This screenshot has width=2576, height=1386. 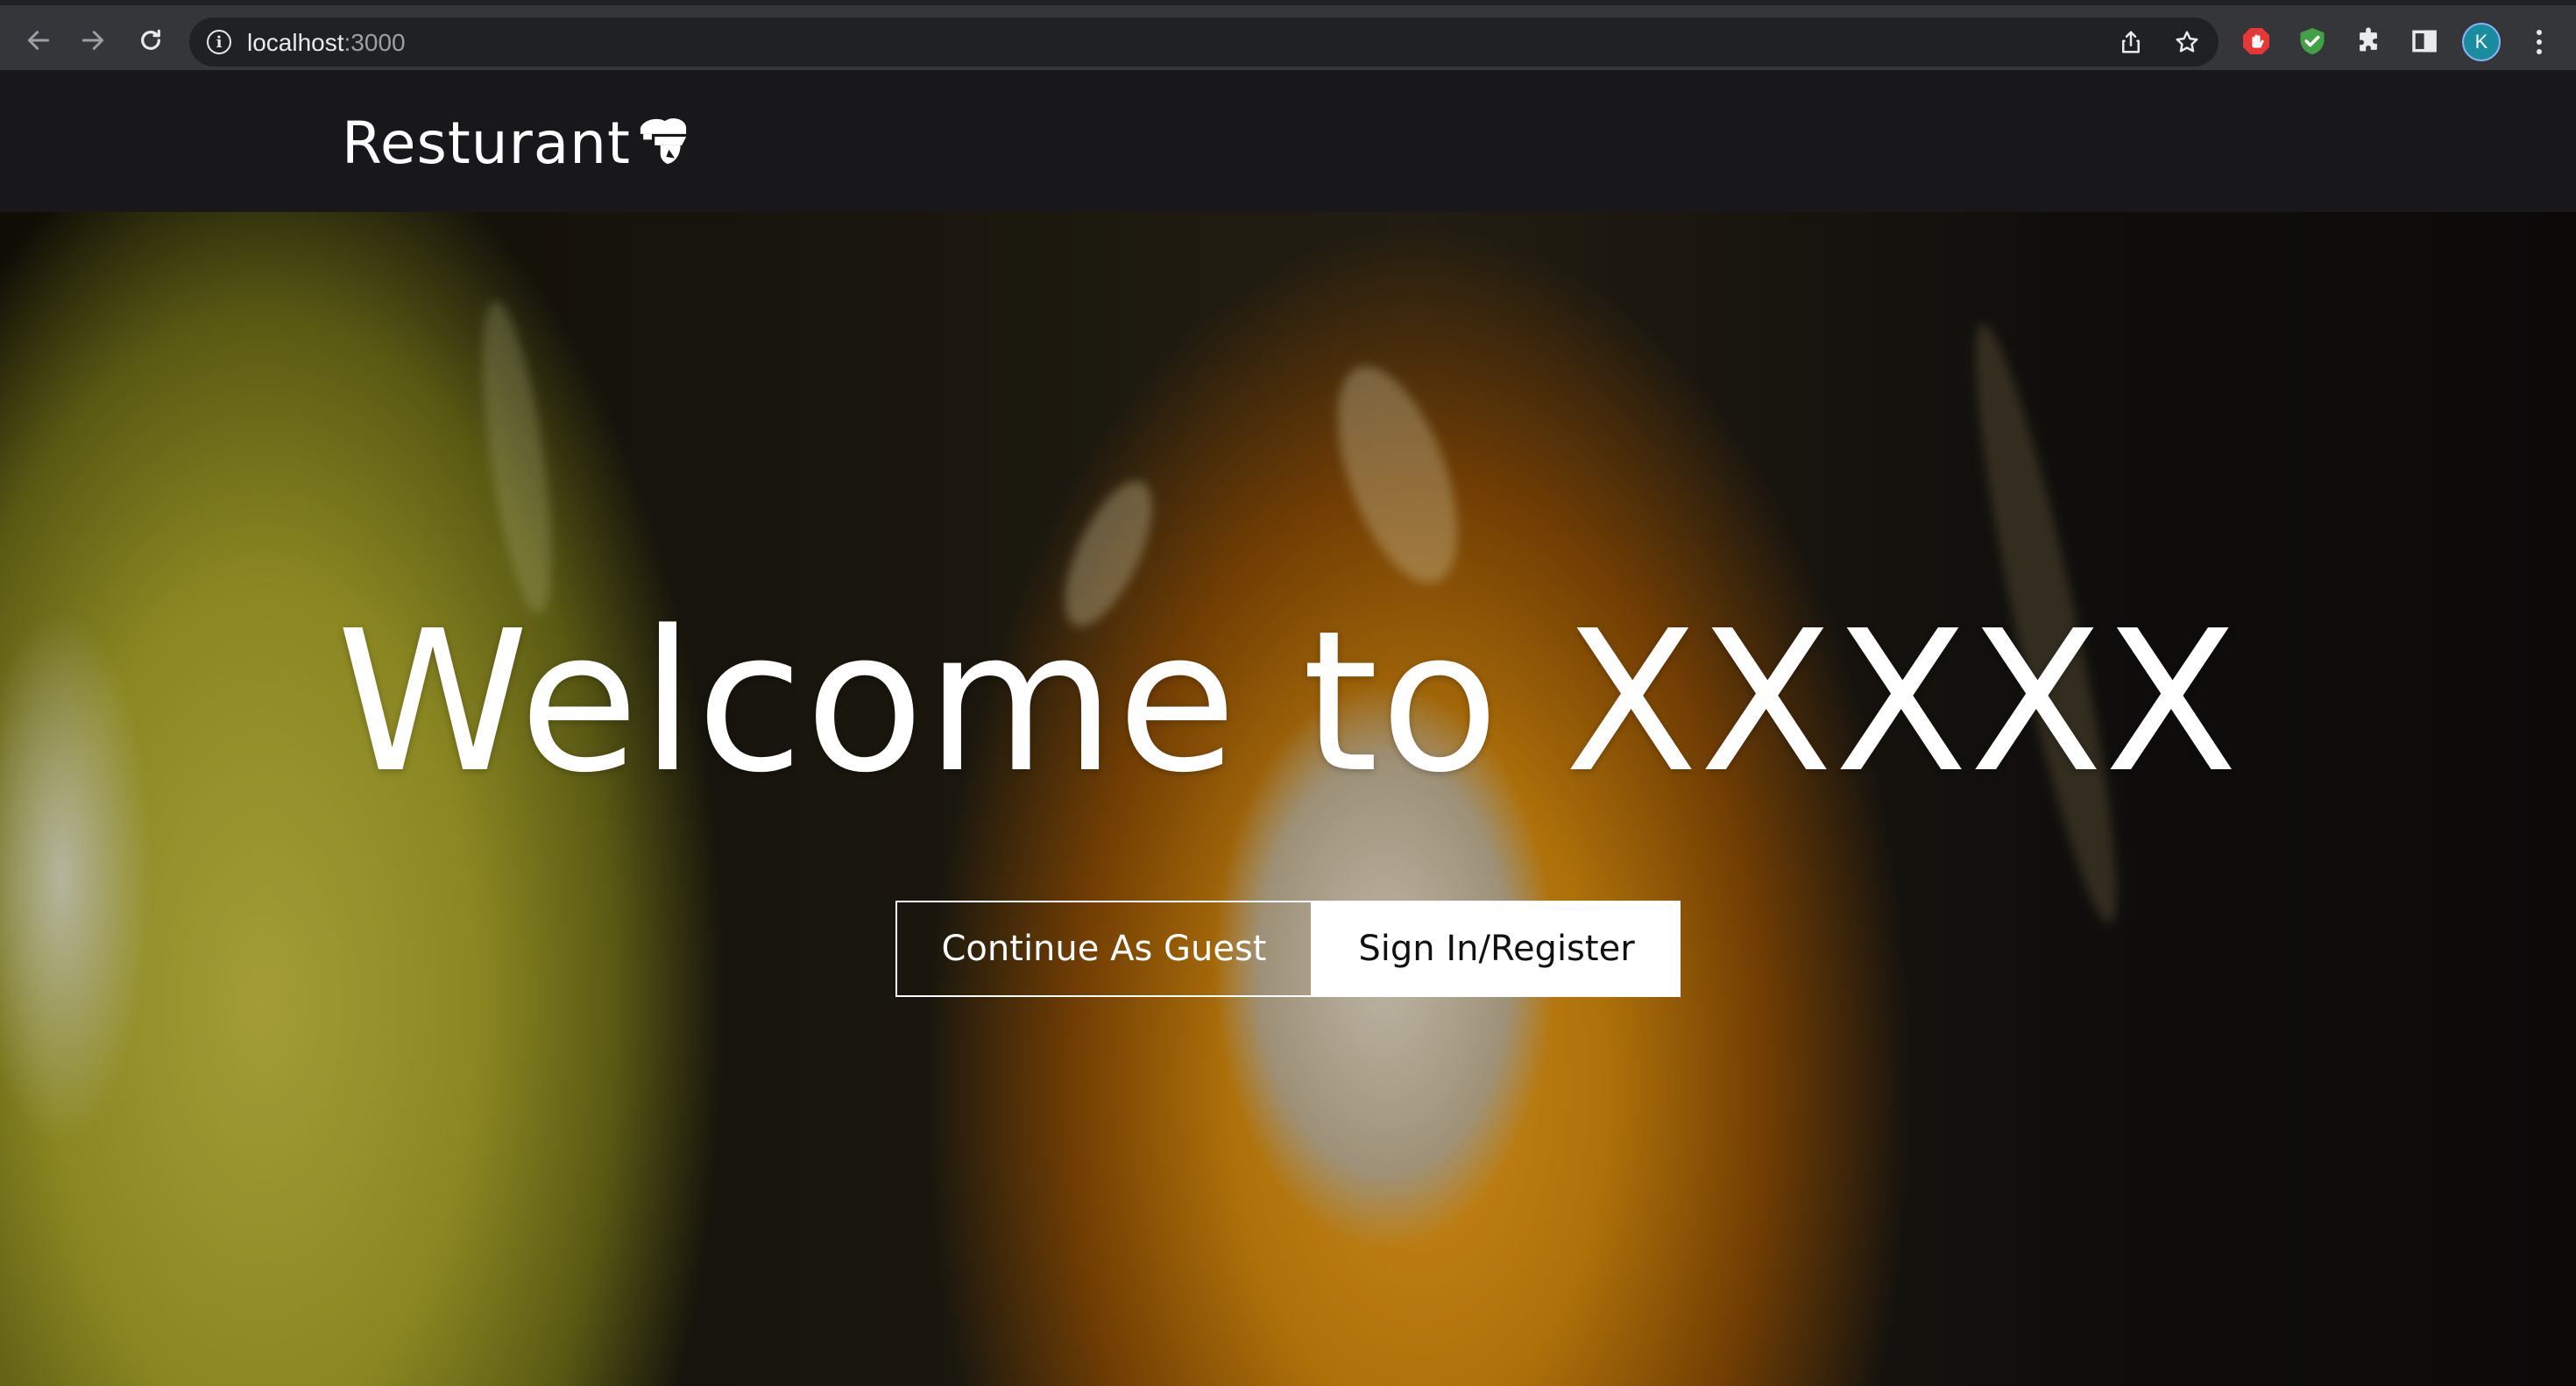 What do you see at coordinates (2131, 42) in the screenshot?
I see `share-icon` at bounding box center [2131, 42].